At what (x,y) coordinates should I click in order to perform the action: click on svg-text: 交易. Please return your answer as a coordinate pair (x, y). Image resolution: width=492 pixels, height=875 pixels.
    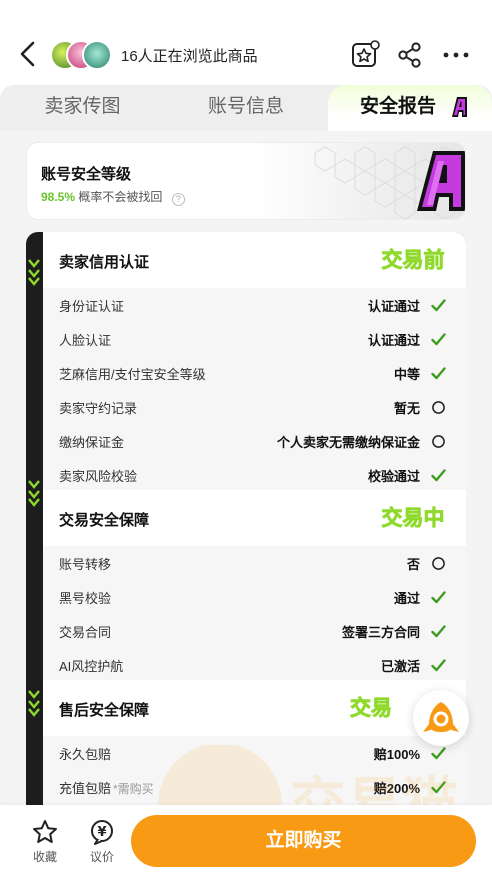
    Looking at the image, I should click on (371, 708).